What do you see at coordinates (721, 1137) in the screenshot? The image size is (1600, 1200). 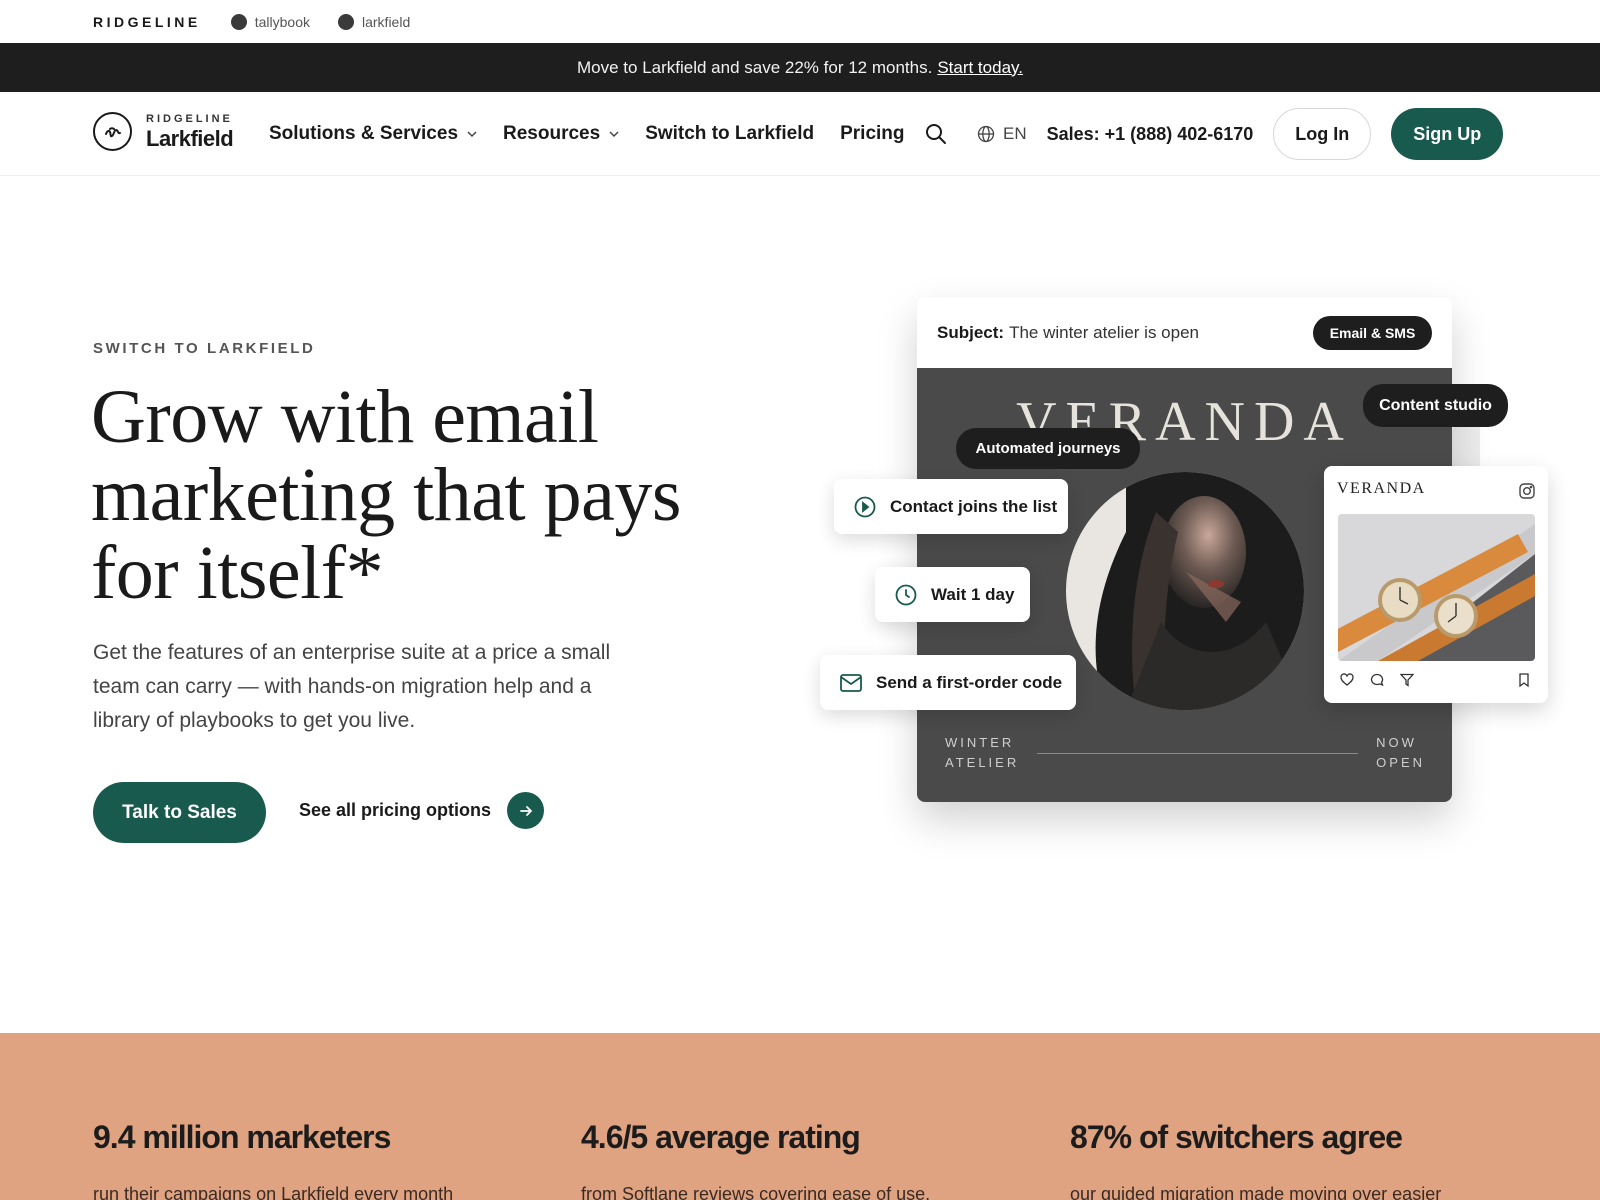 I see `stat-number: 4.6/5 average rating` at bounding box center [721, 1137].